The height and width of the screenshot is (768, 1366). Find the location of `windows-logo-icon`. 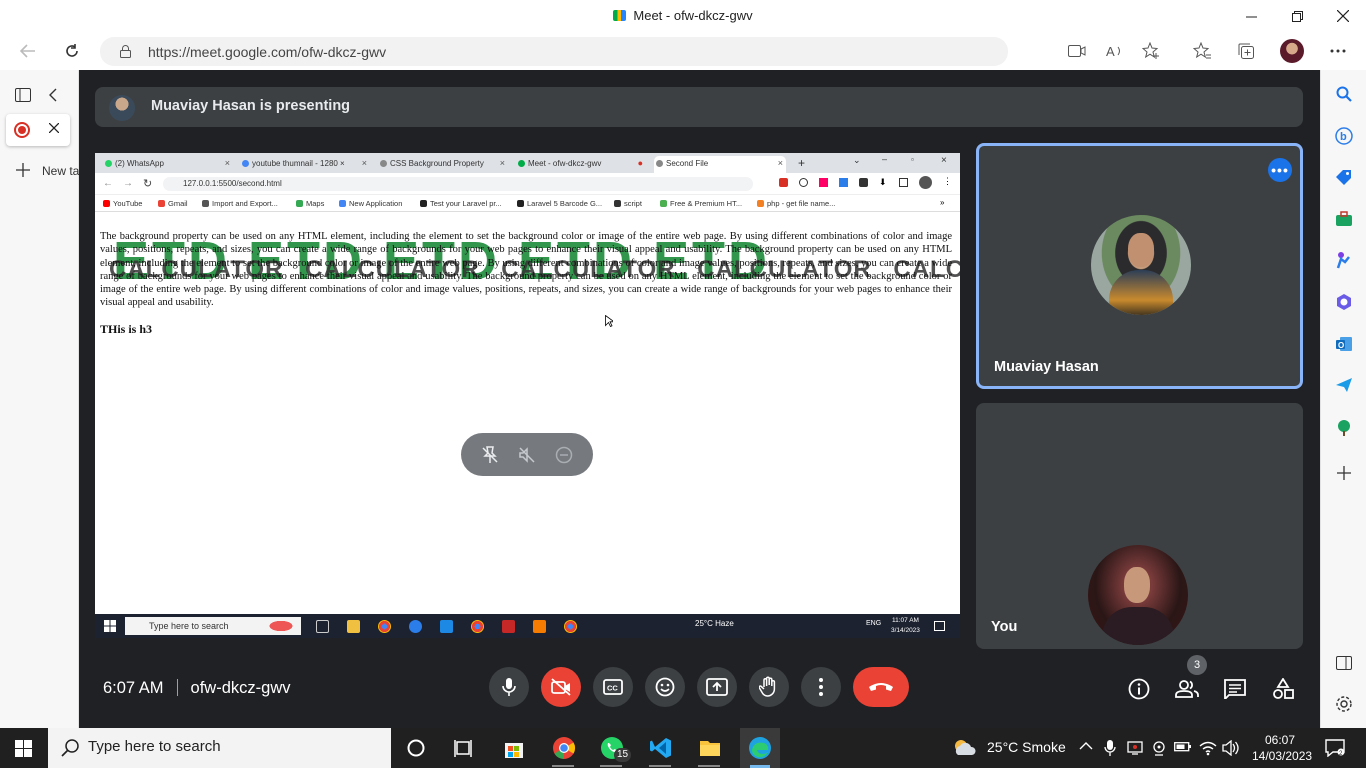

windows-logo-icon is located at coordinates (110, 626).